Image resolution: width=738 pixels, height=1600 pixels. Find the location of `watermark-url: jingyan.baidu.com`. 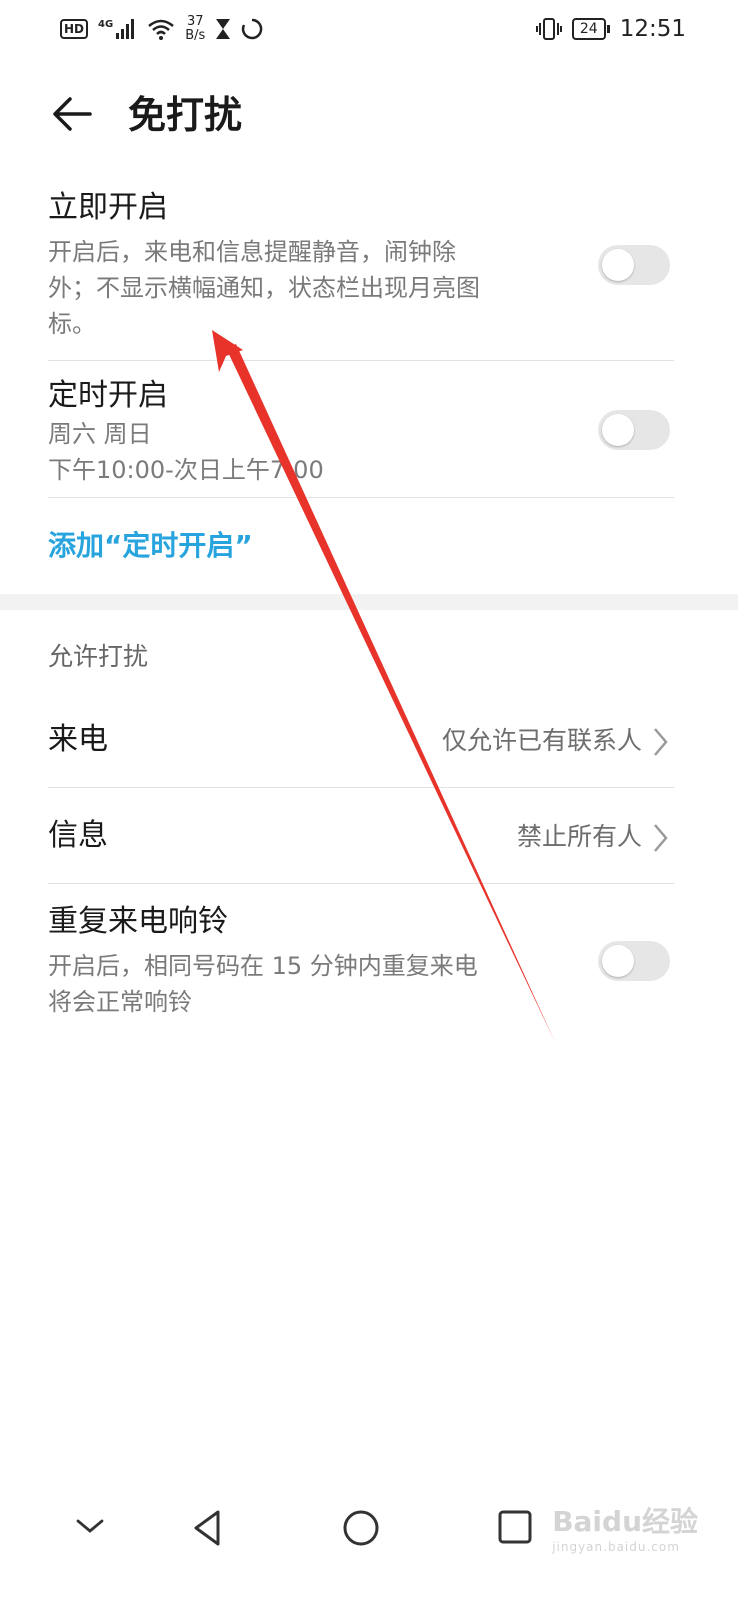

watermark-url: jingyan.baidu.com is located at coordinates (616, 1547).